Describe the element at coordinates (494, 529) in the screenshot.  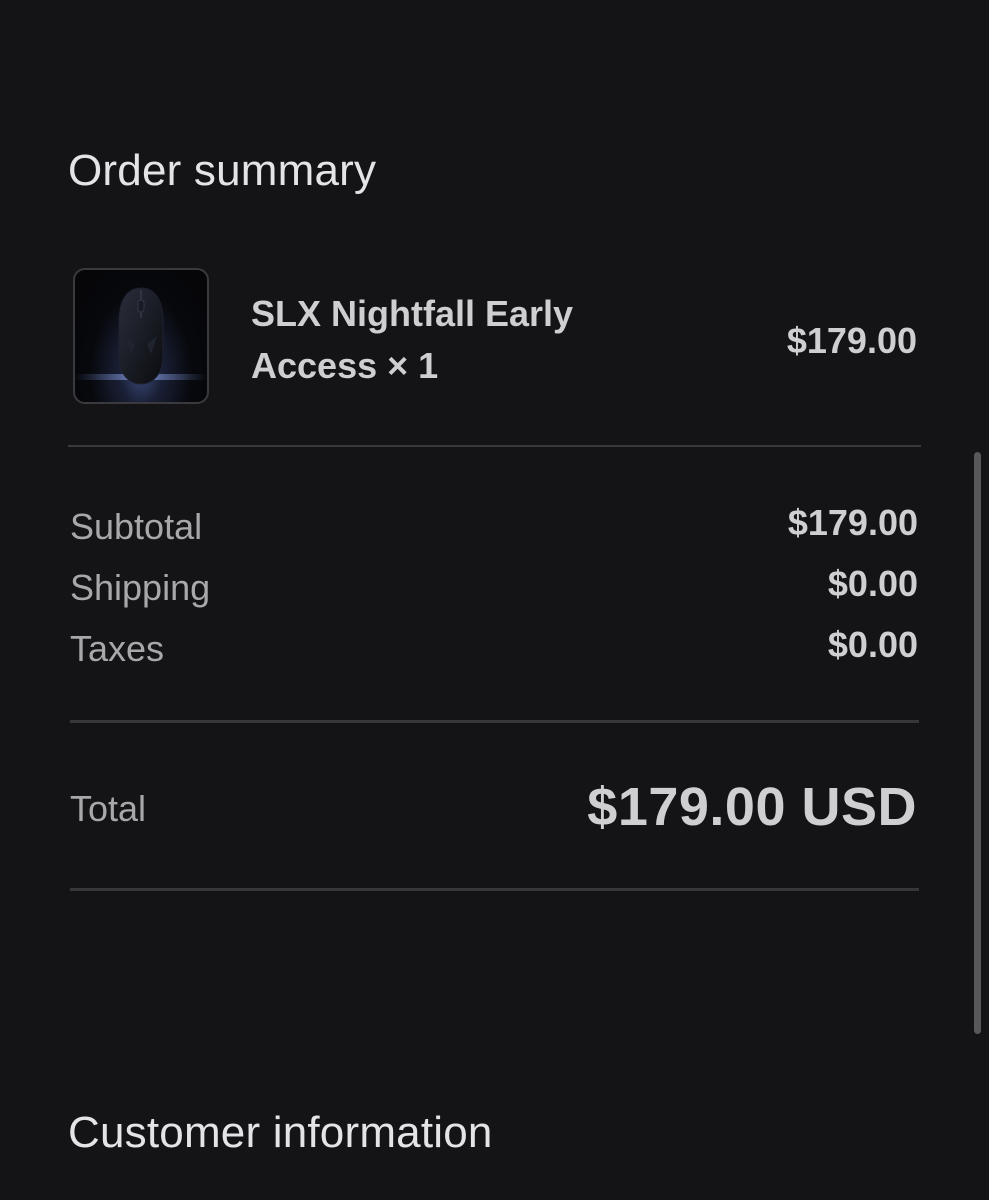
I see `subtotal-row: Subtotal $179.00` at that location.